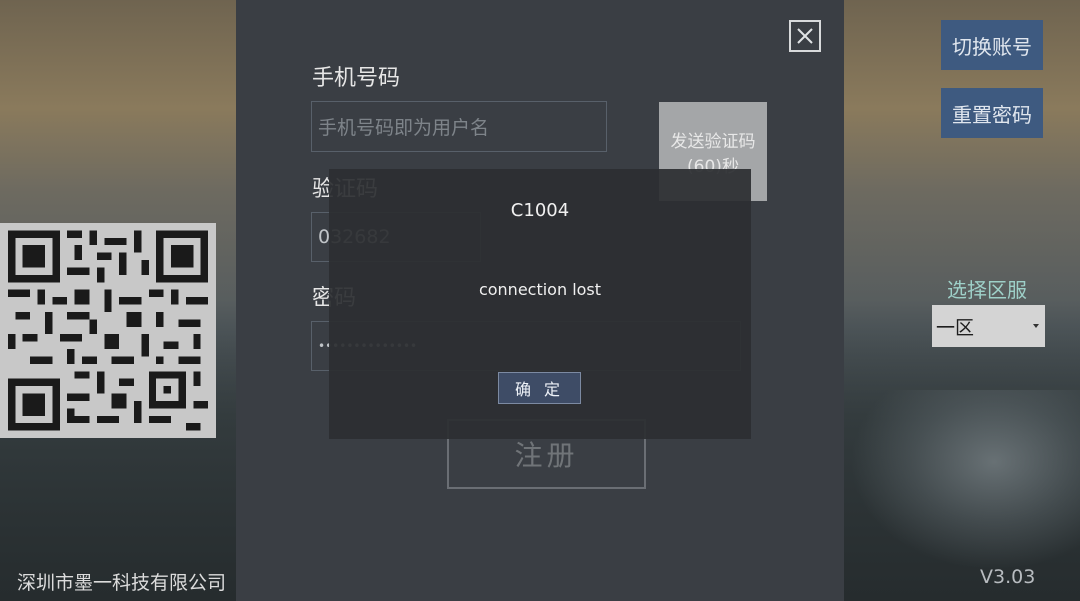 The width and height of the screenshot is (1080, 601). Describe the element at coordinates (992, 113) in the screenshot. I see `reset-password-button: 重置密码` at that location.